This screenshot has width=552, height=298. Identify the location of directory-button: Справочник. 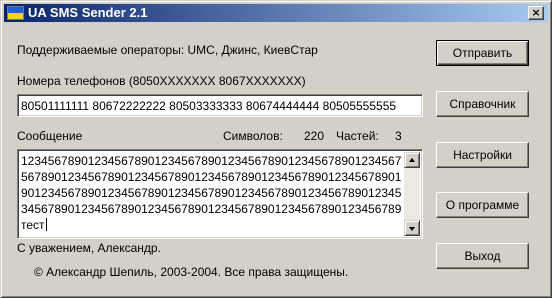
(482, 104).